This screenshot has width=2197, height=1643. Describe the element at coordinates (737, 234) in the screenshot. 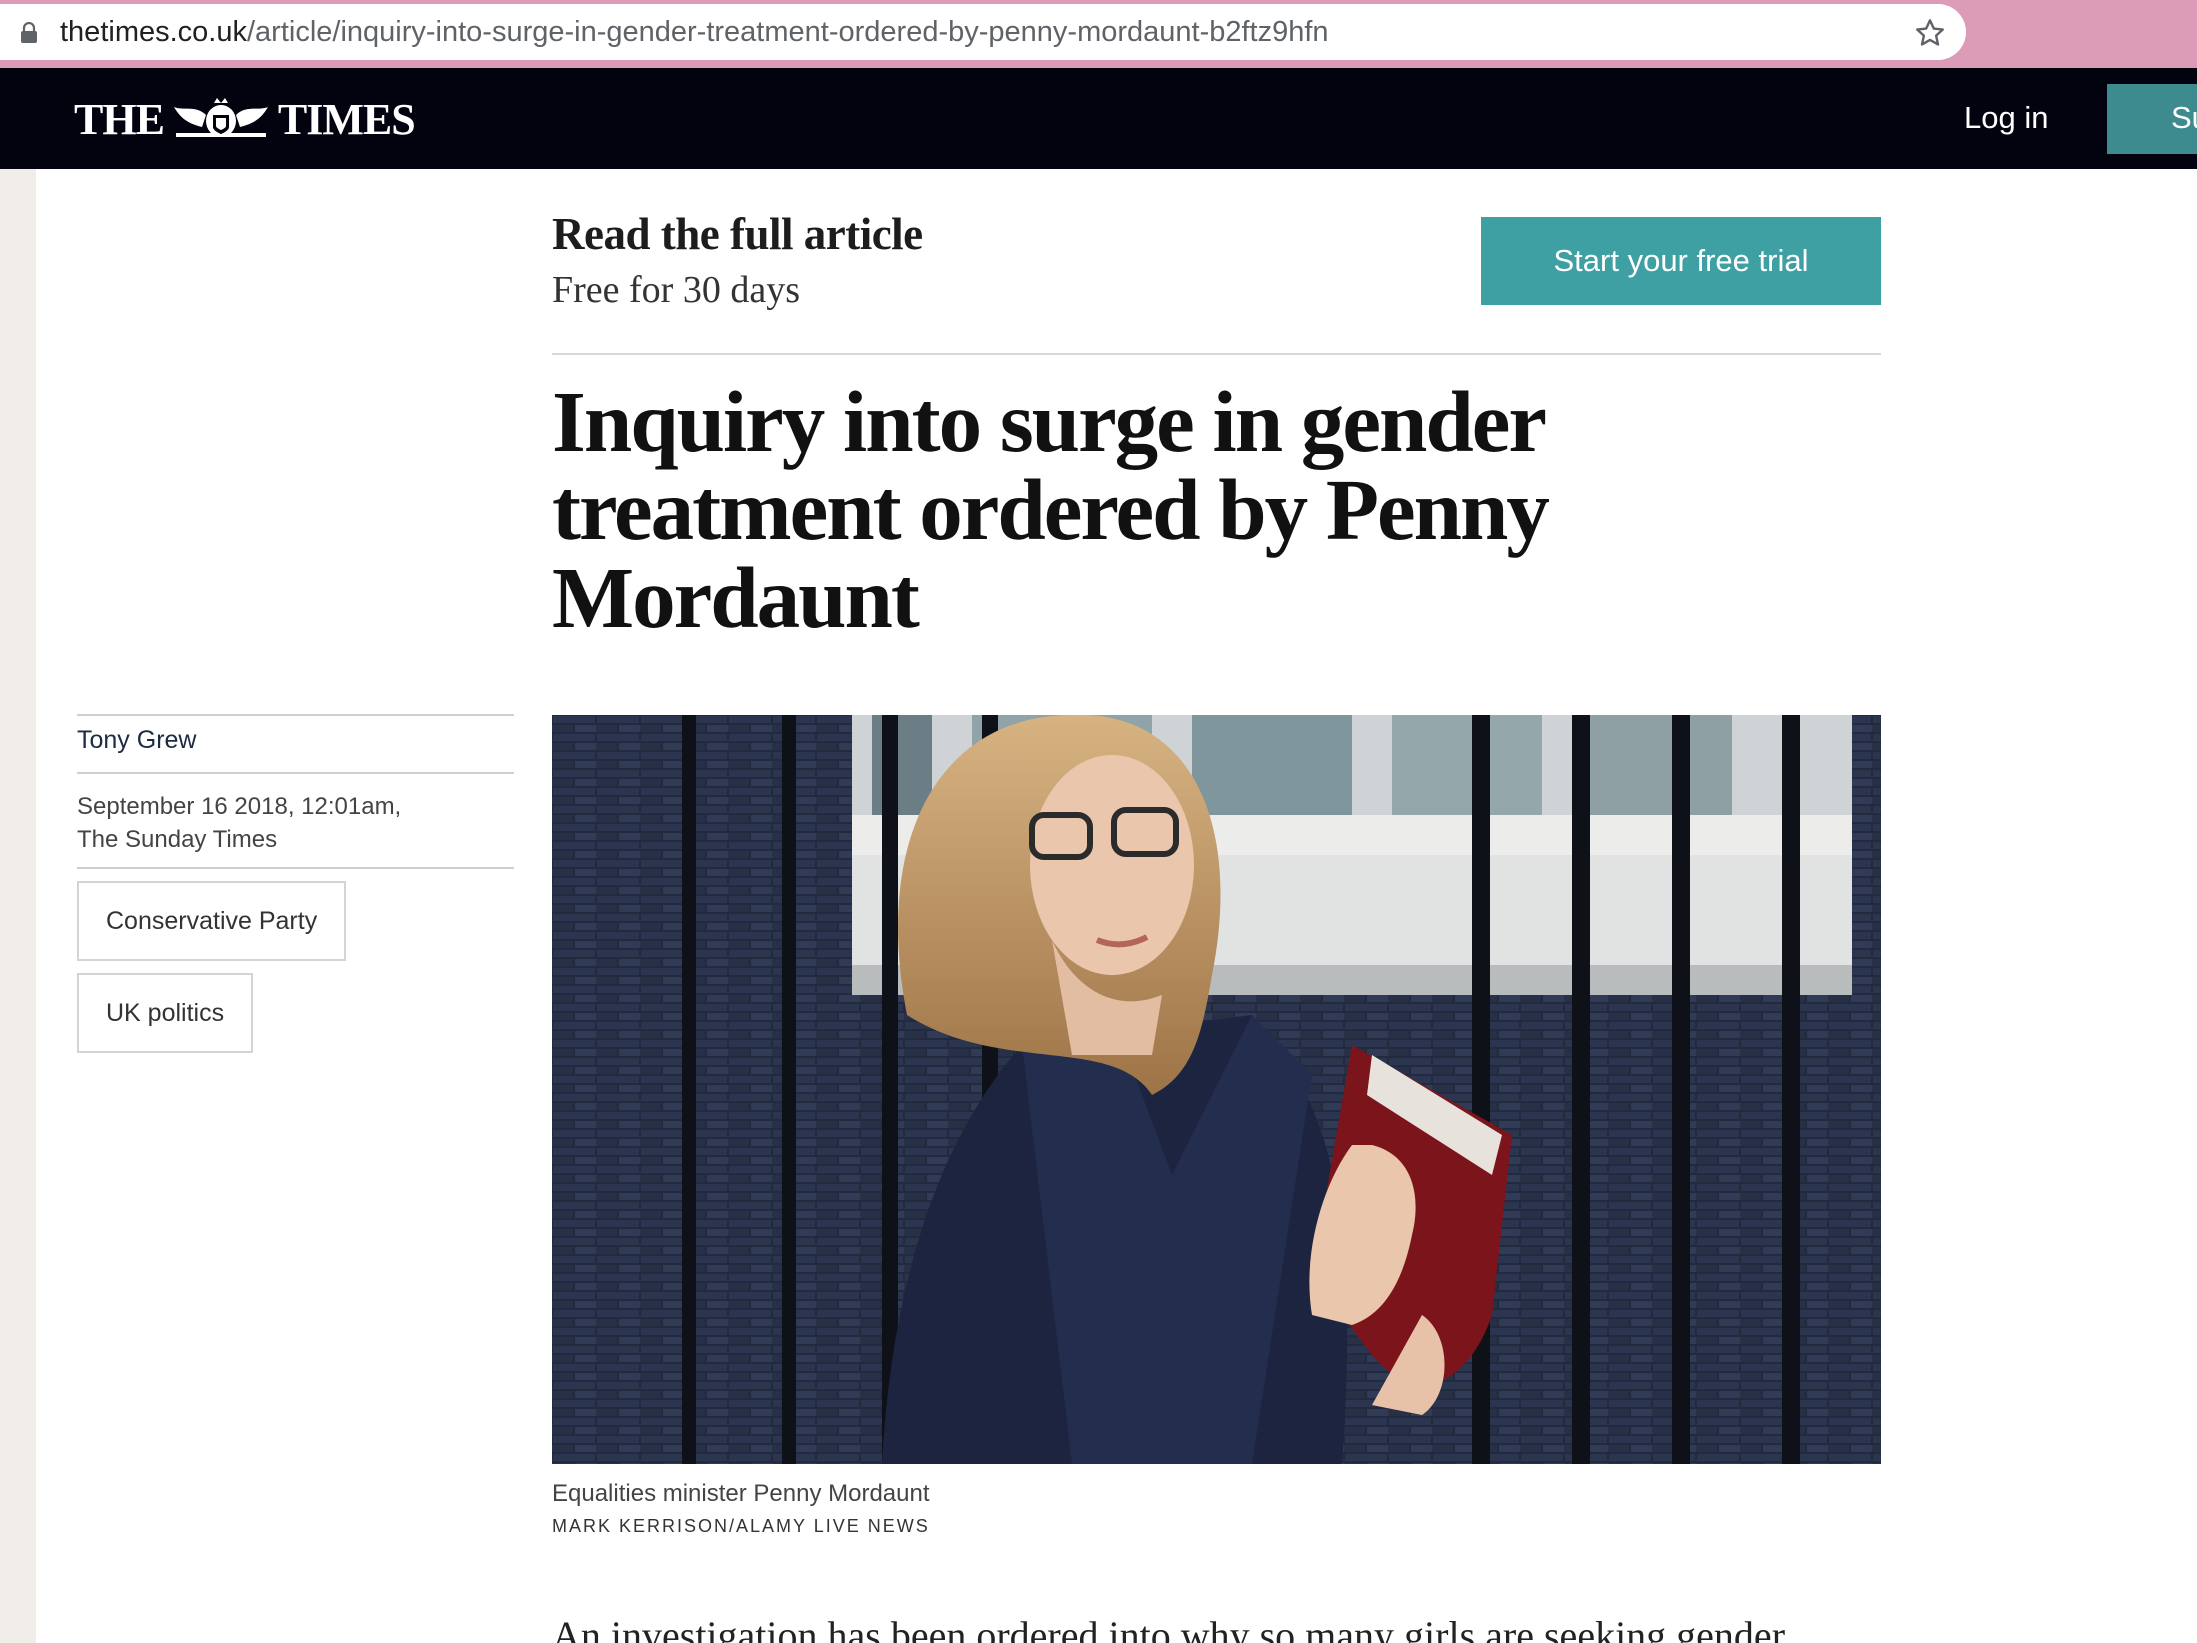

I see `promo-title: Read the full article` at that location.